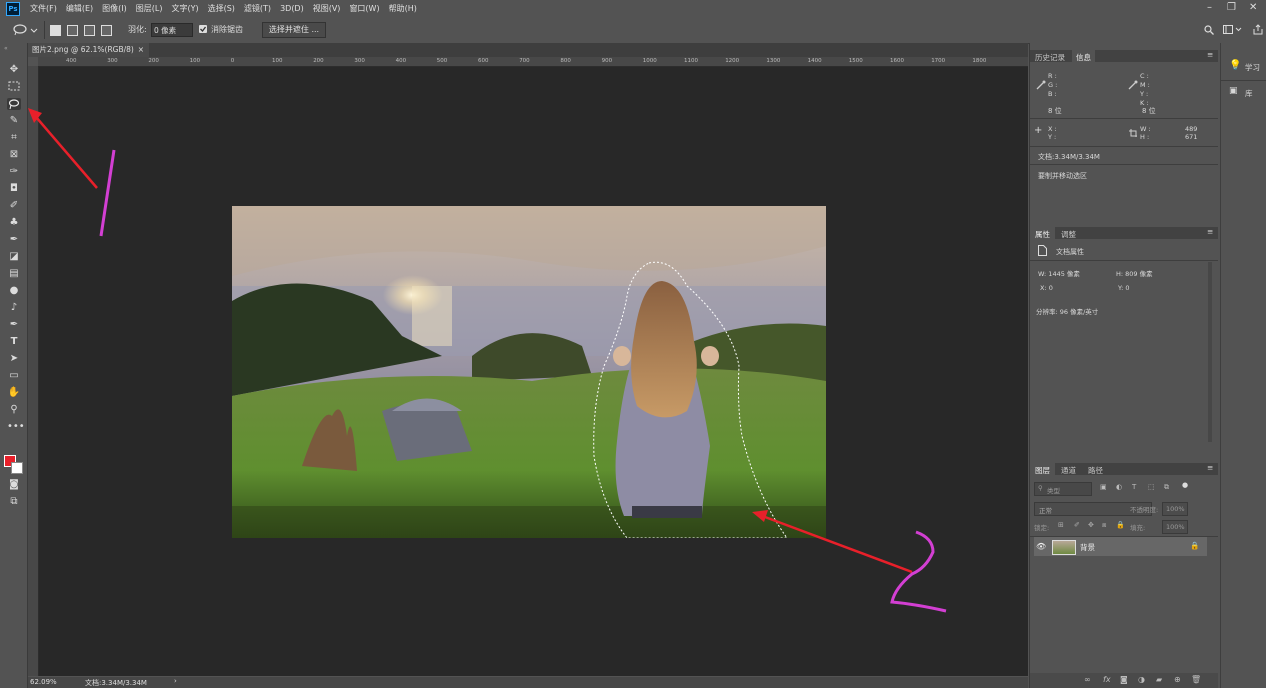  What do you see at coordinates (1243, 93) in the screenshot?
I see `libraries-panel-button: ▣ 库` at bounding box center [1243, 93].